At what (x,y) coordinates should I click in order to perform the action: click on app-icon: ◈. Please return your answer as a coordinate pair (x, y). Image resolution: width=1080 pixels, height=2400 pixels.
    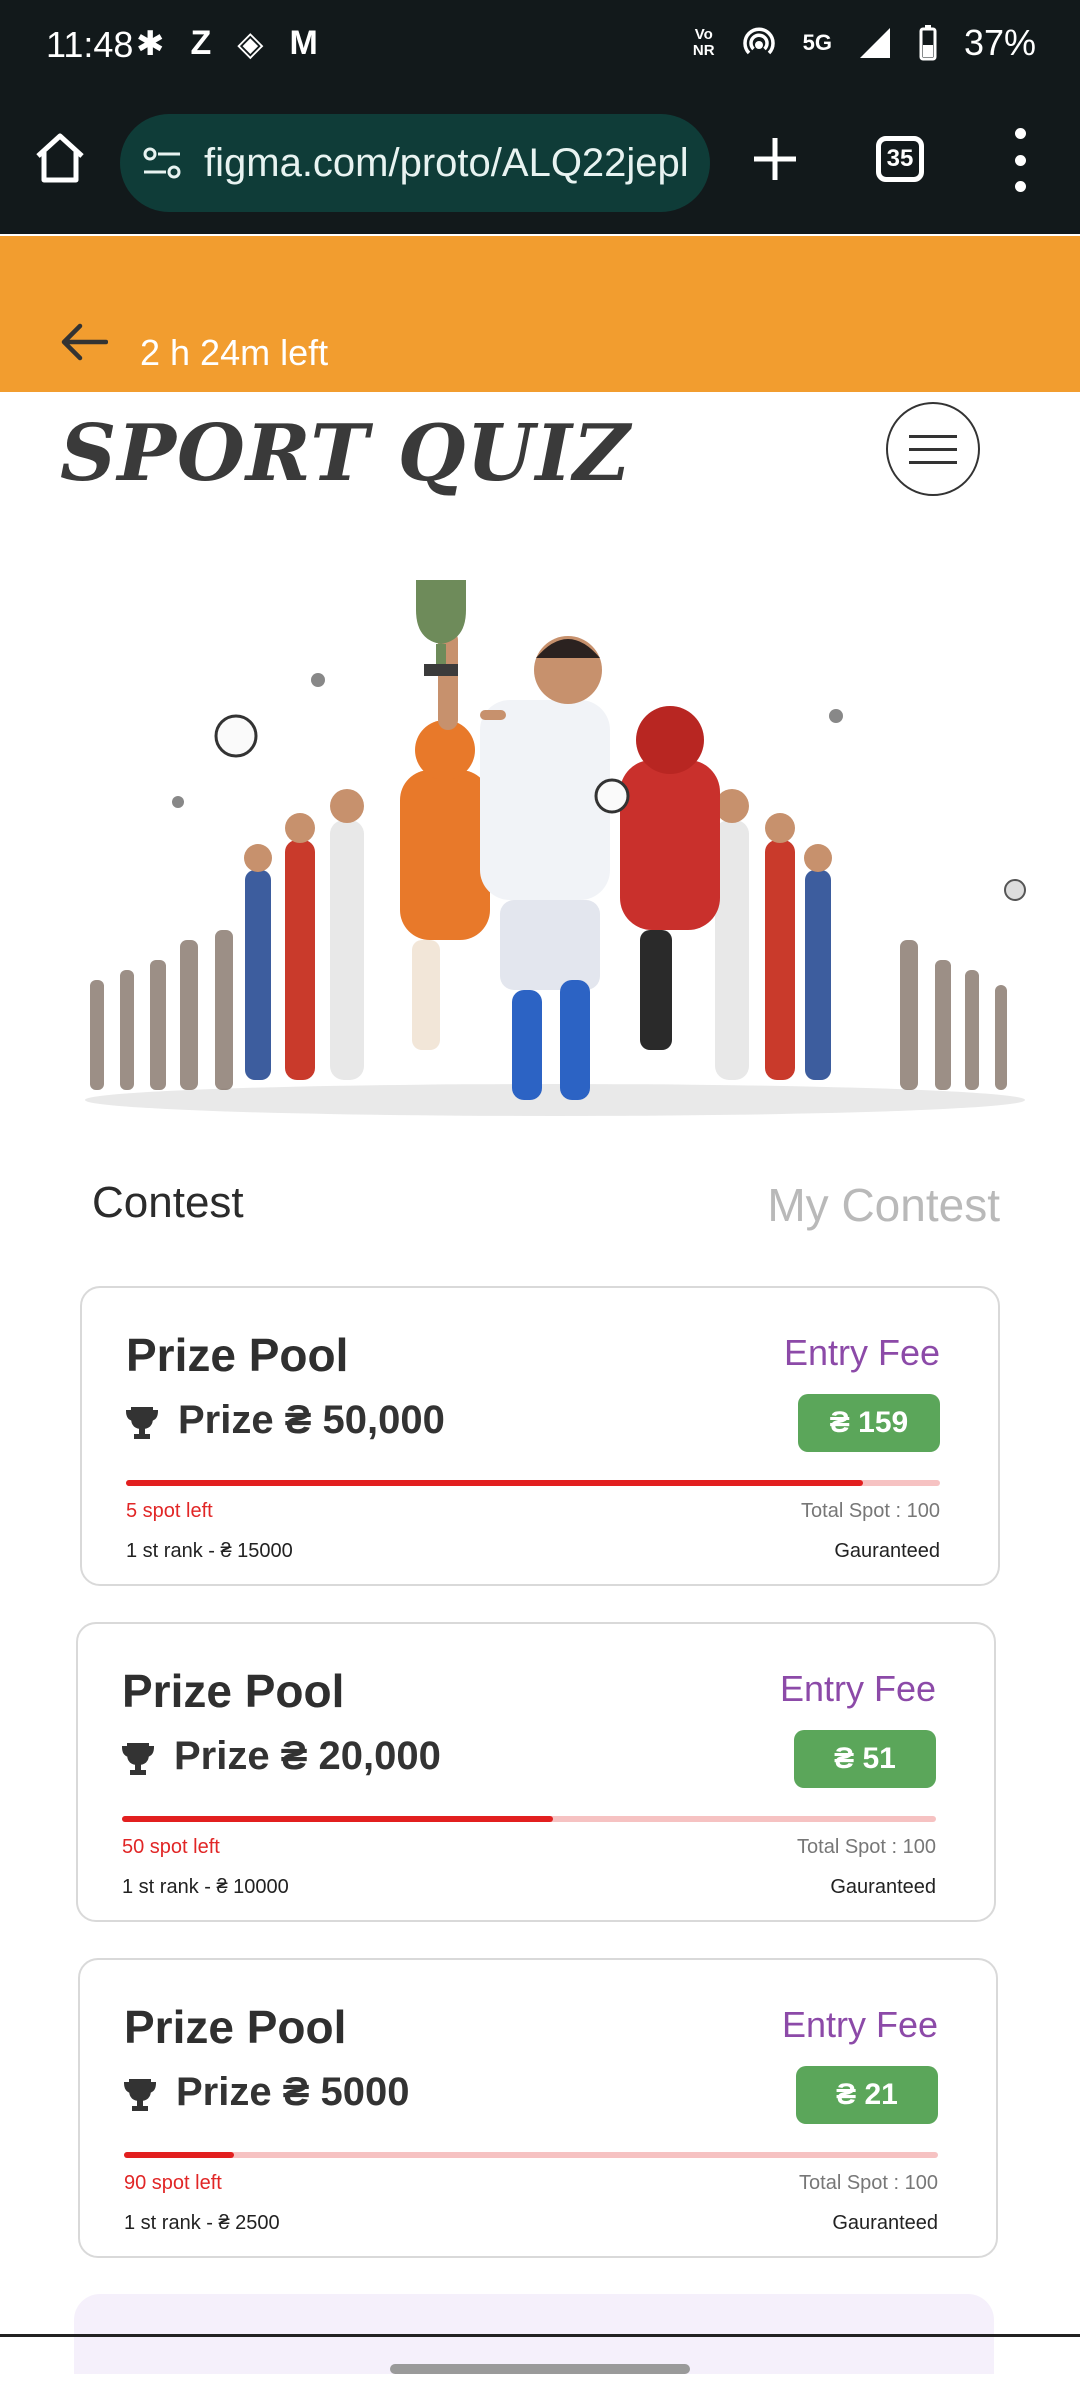
    Looking at the image, I should click on (250, 44).